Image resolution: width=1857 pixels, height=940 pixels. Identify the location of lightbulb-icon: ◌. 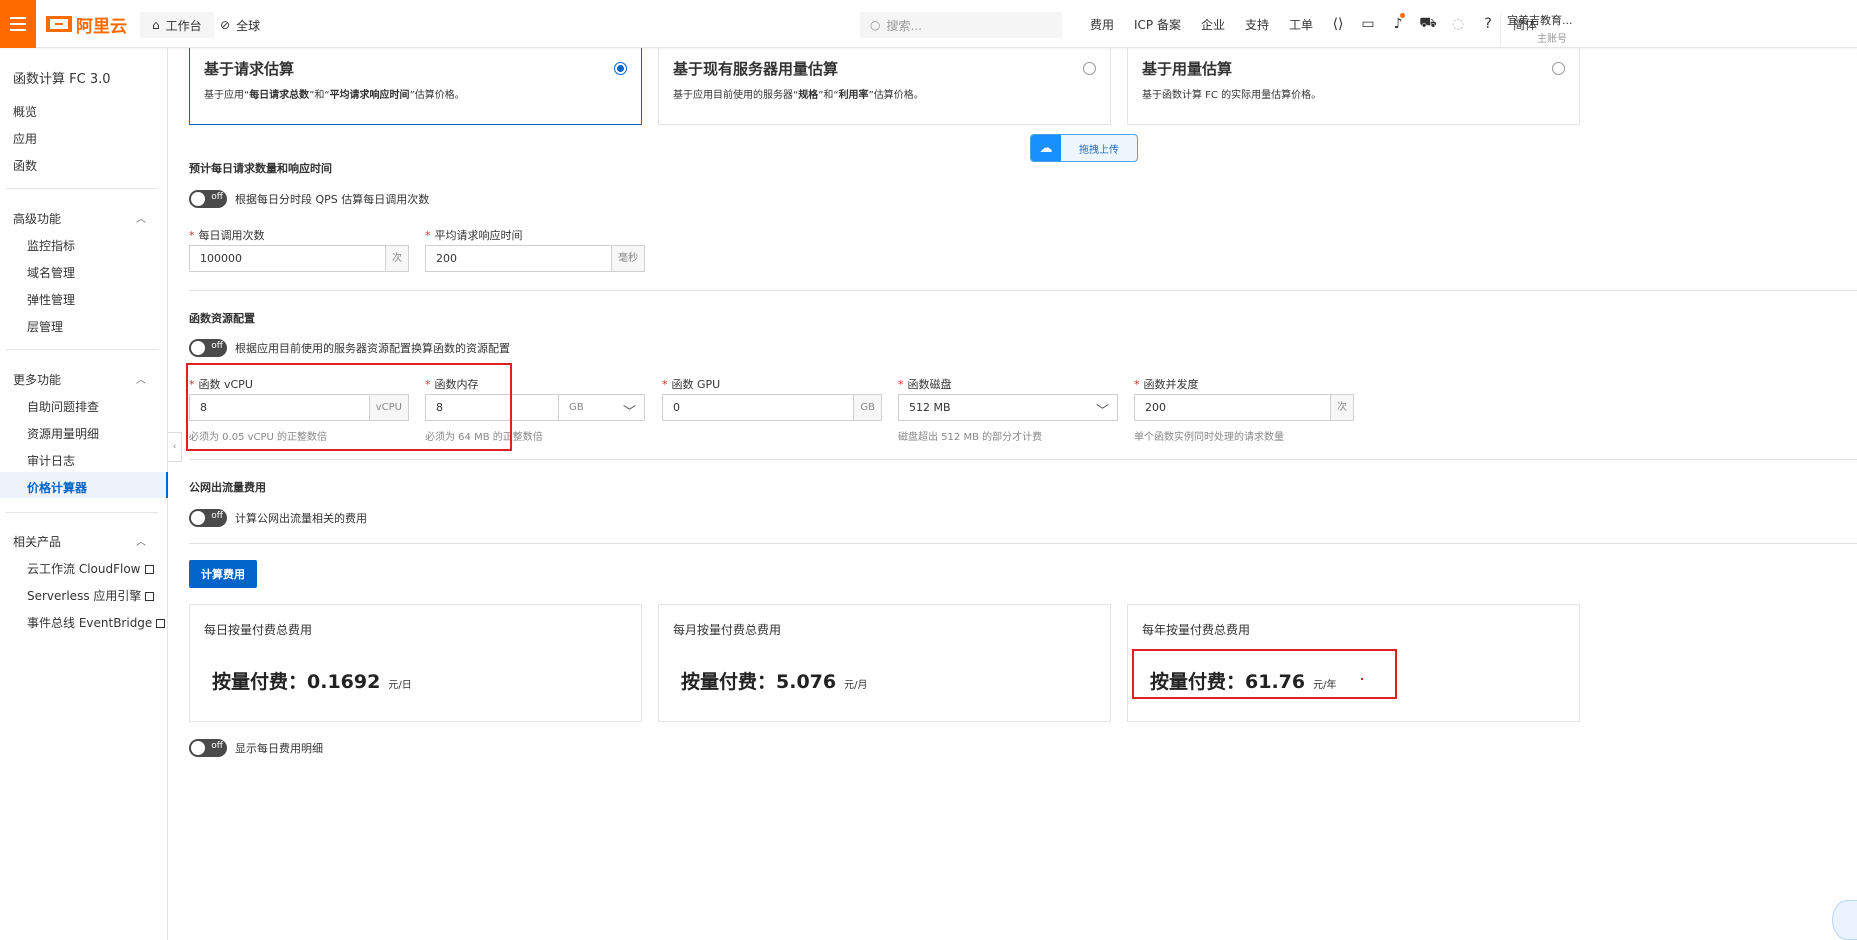
(1458, 24).